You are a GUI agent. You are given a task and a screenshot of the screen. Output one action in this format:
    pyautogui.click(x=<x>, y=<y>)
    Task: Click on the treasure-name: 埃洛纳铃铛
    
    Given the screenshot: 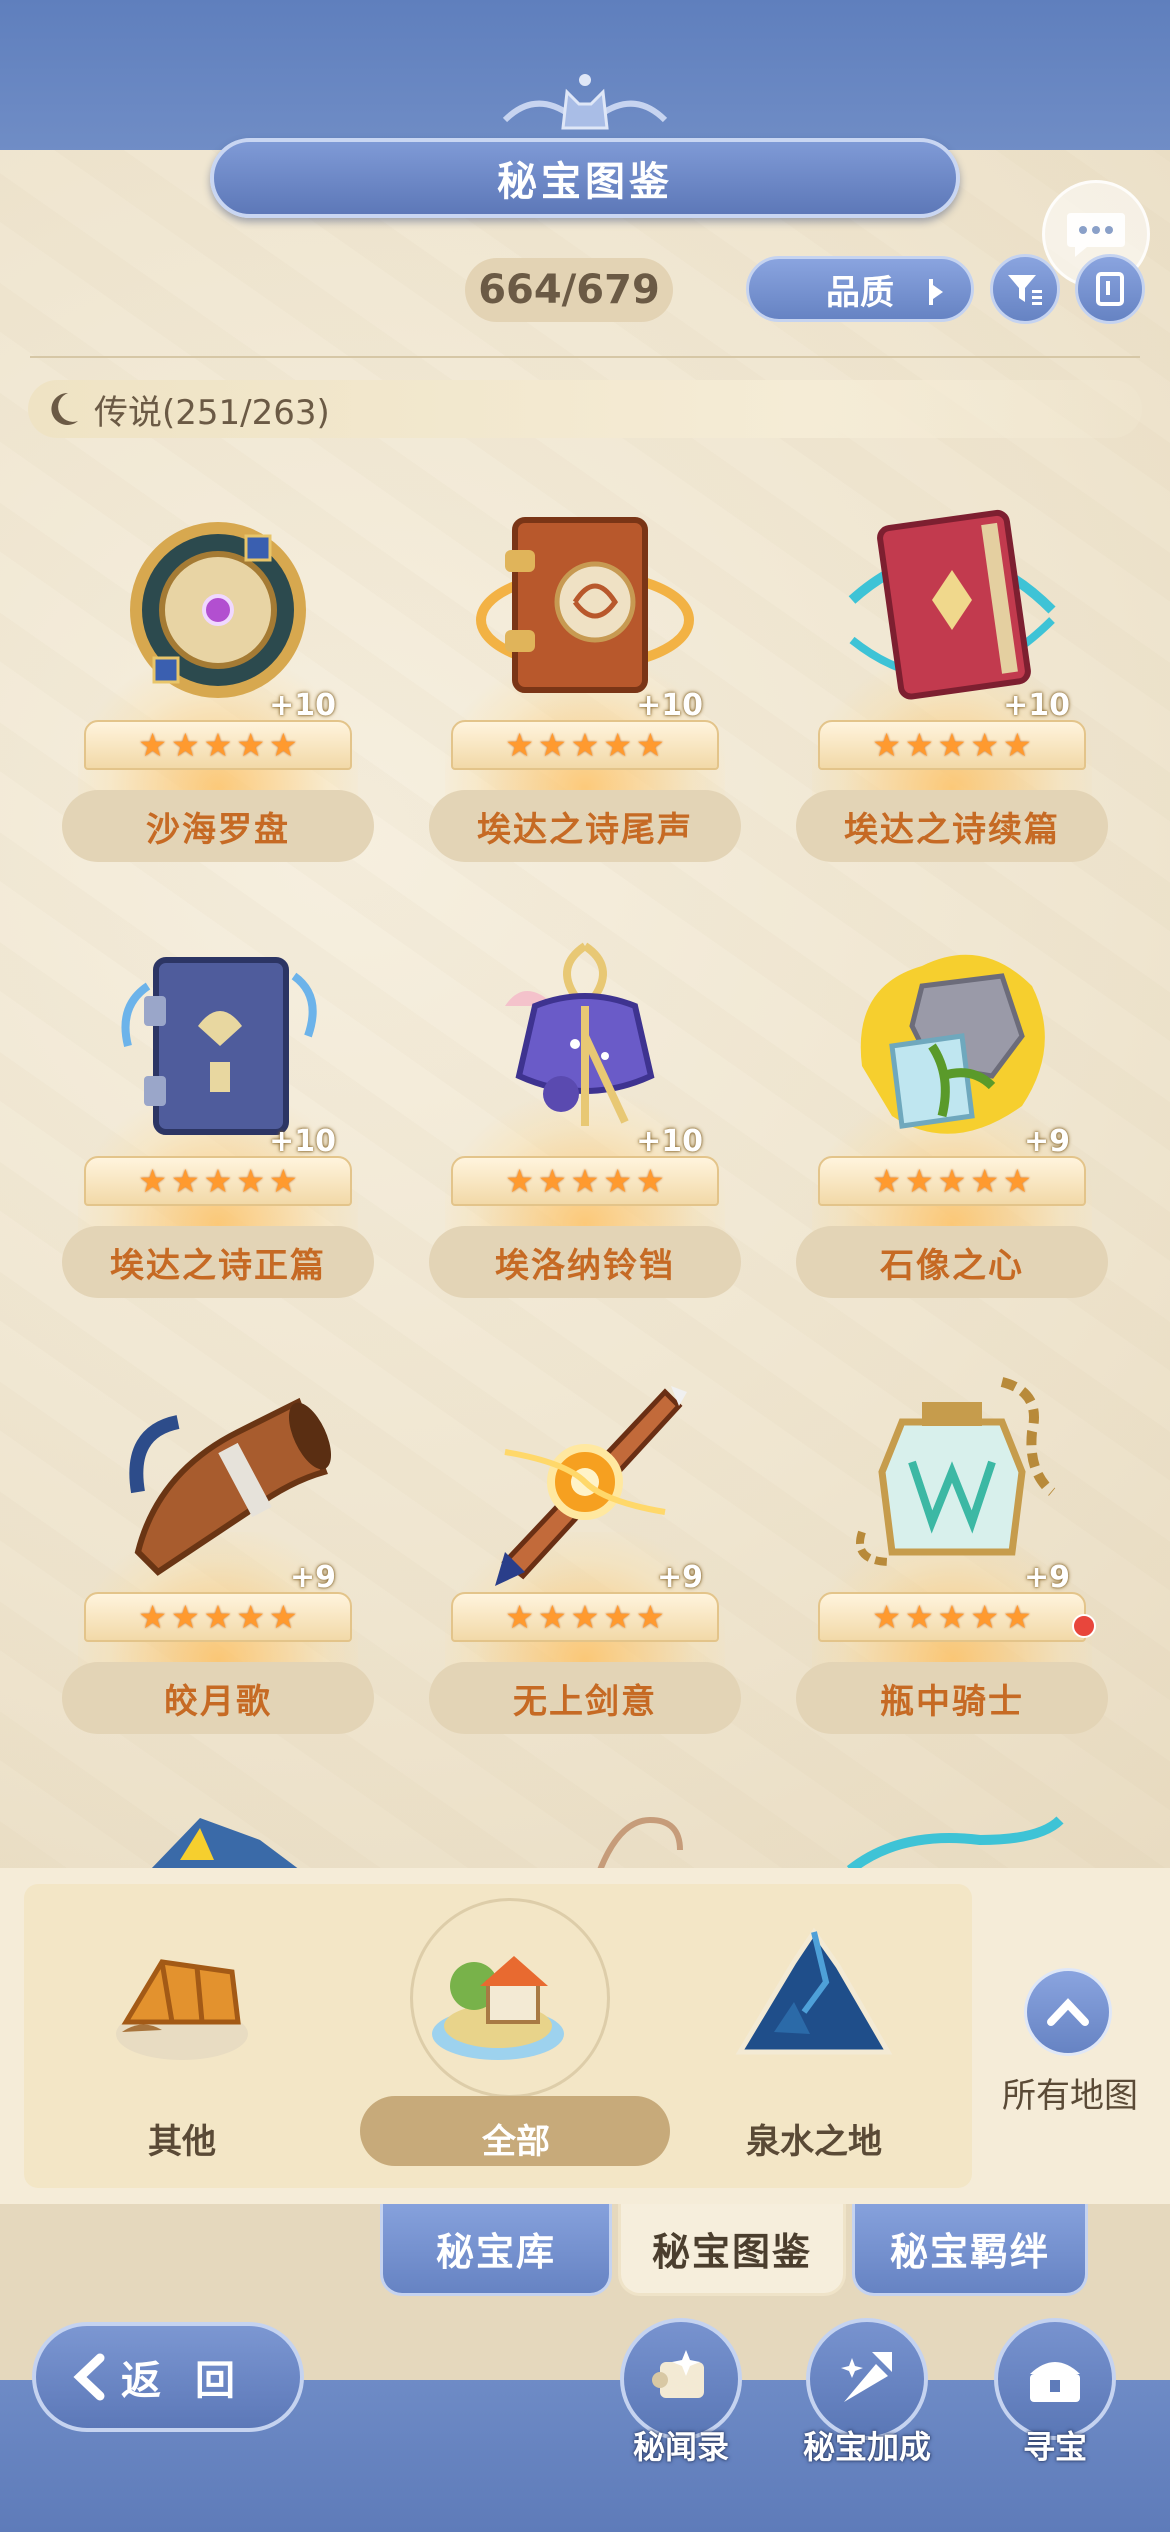 What is the action you would take?
    pyautogui.click(x=585, y=1262)
    